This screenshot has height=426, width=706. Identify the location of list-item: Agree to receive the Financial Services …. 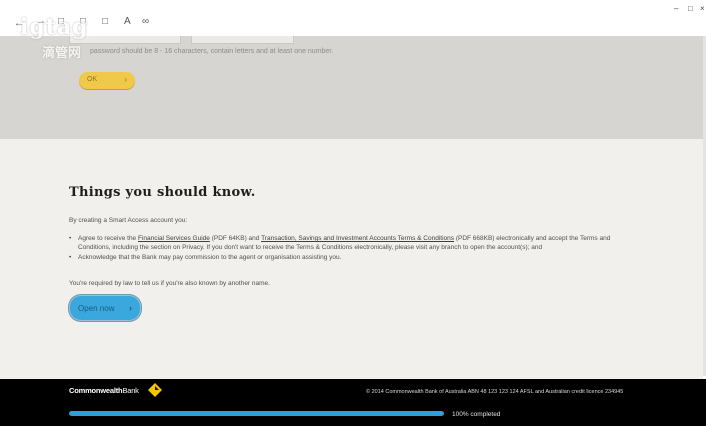
(356, 243).